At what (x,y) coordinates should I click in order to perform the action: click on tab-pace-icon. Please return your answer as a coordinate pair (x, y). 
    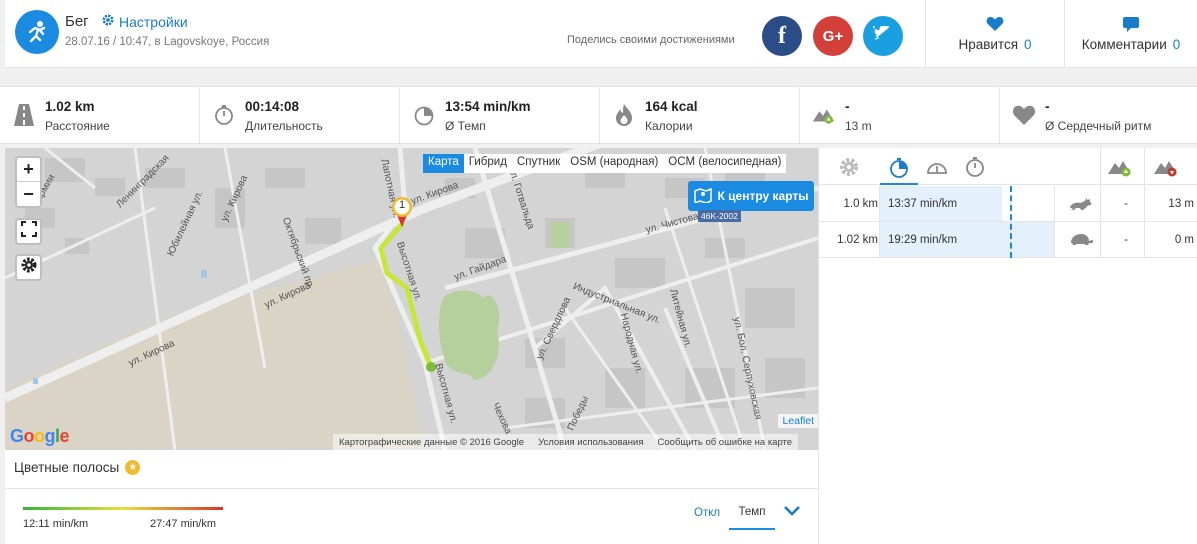
    Looking at the image, I should click on (899, 168).